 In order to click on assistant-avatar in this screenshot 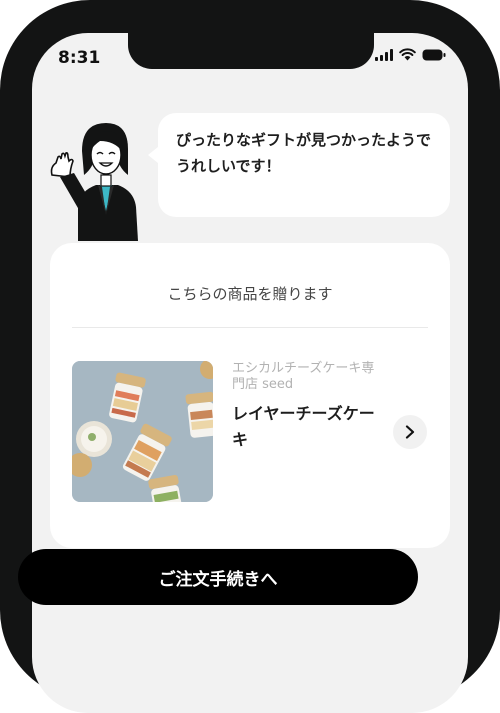, I will do `click(94, 182)`.